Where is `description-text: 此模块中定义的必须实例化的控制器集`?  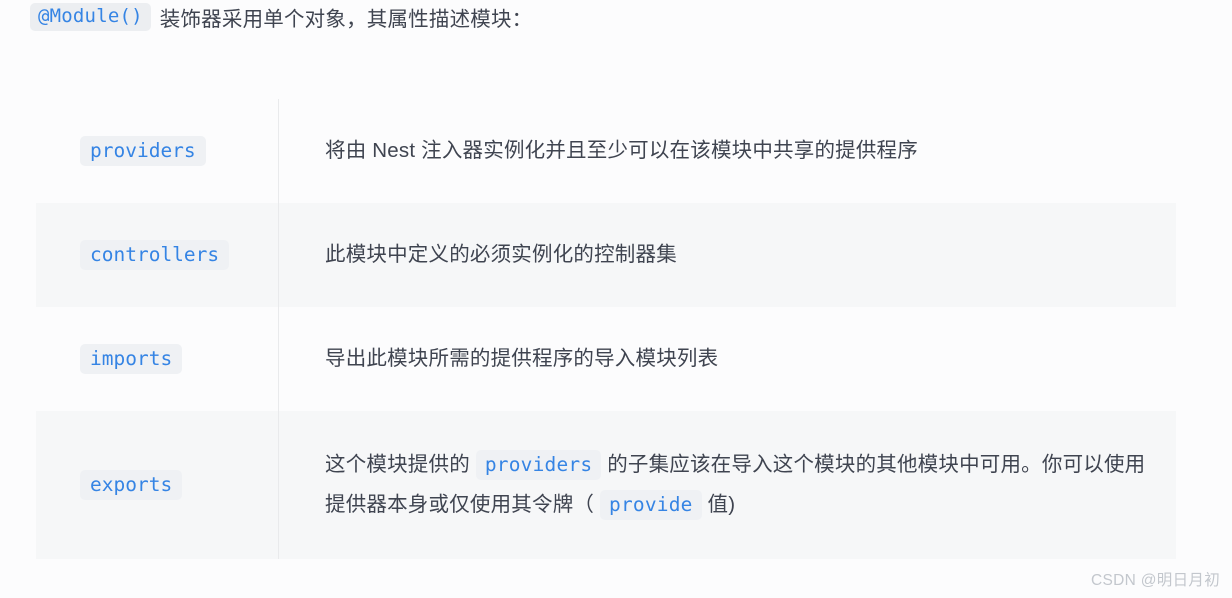 description-text: 此模块中定义的必须实例化的控制器集 is located at coordinates (501, 255).